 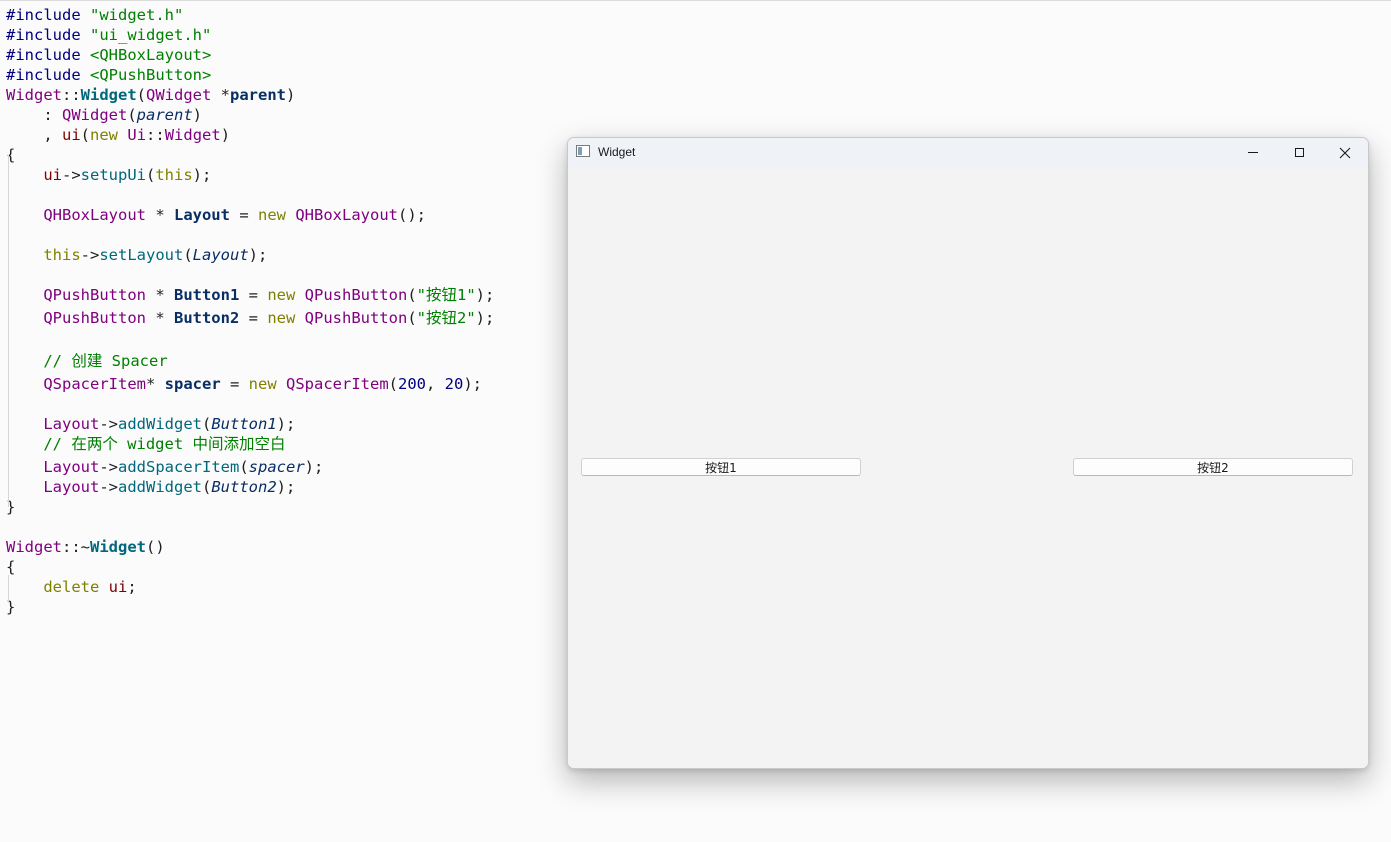 I want to click on code-token: spacer, so click(x=276, y=467).